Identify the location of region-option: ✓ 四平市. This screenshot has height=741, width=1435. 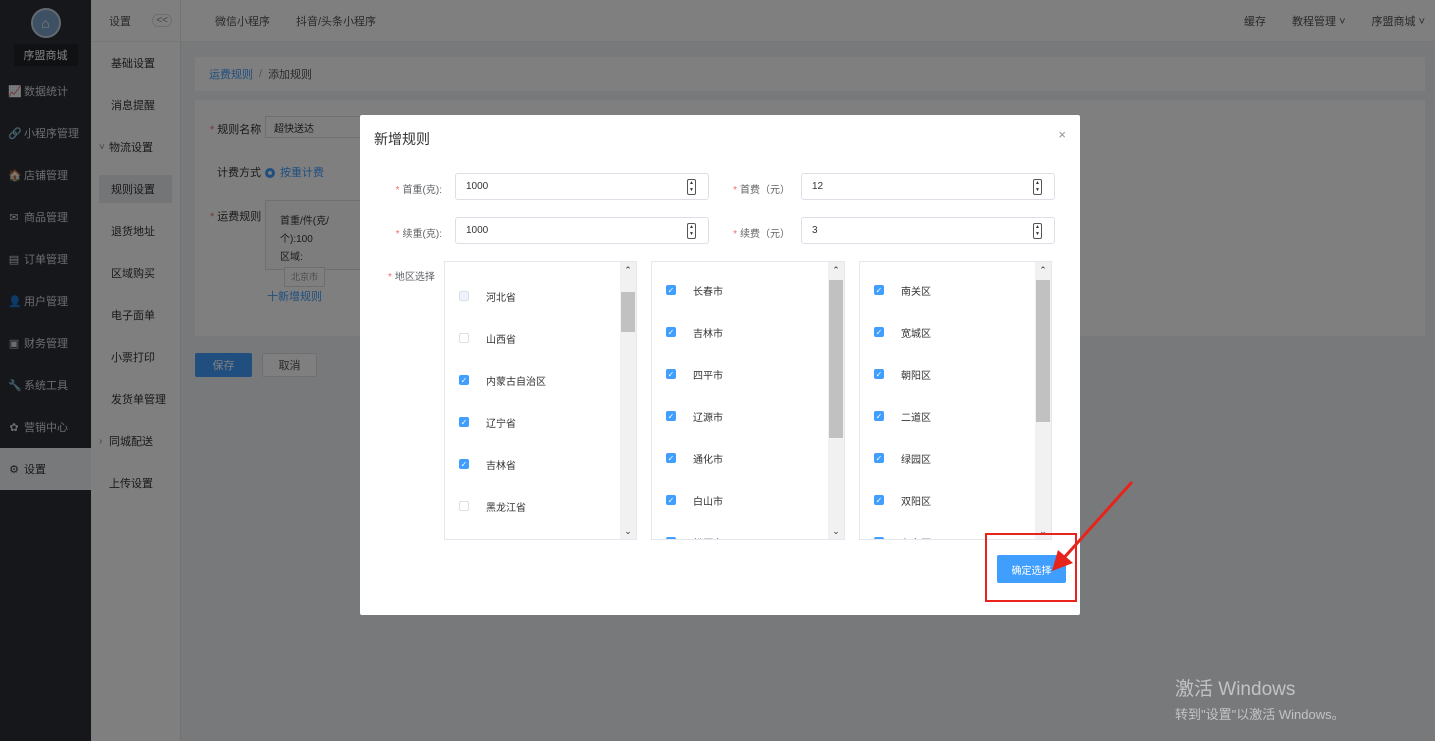
(694, 374).